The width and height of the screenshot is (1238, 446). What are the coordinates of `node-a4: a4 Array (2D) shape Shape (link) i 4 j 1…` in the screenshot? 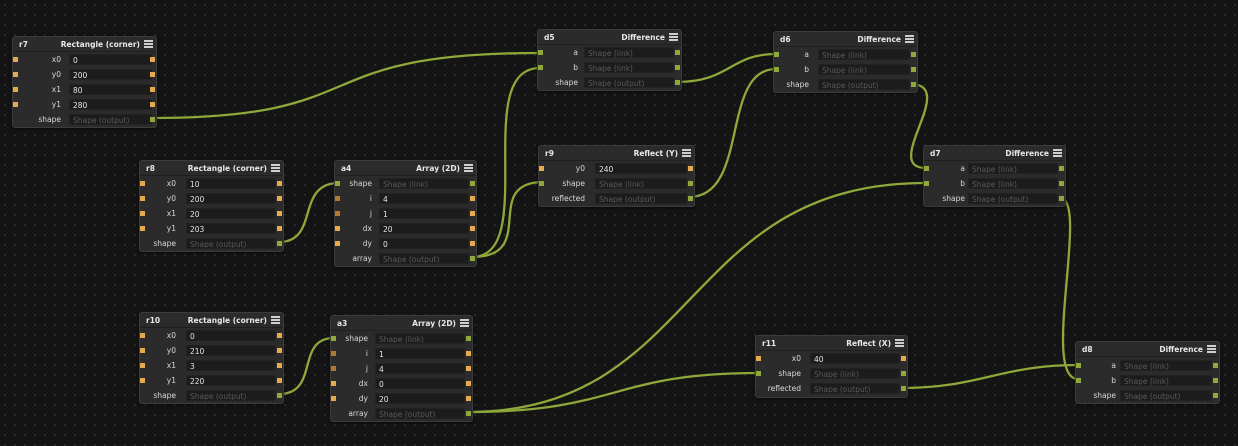 It's located at (405, 213).